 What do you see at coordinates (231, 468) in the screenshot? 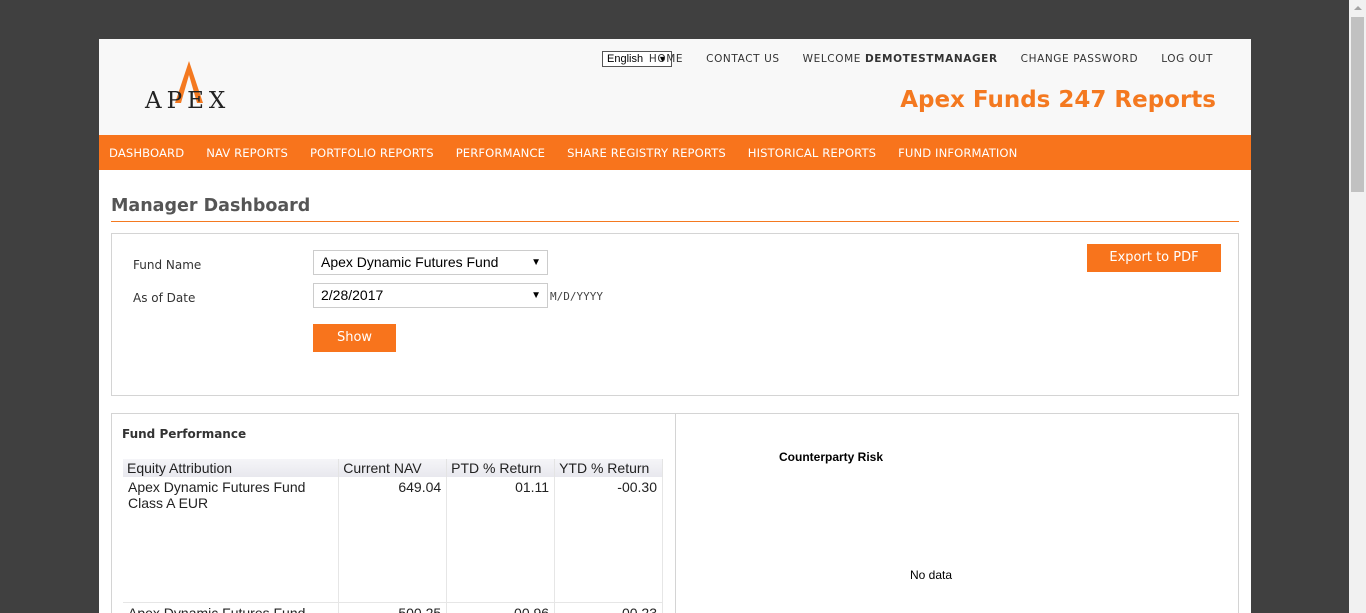
I see `column-header: Equity Attribution` at bounding box center [231, 468].